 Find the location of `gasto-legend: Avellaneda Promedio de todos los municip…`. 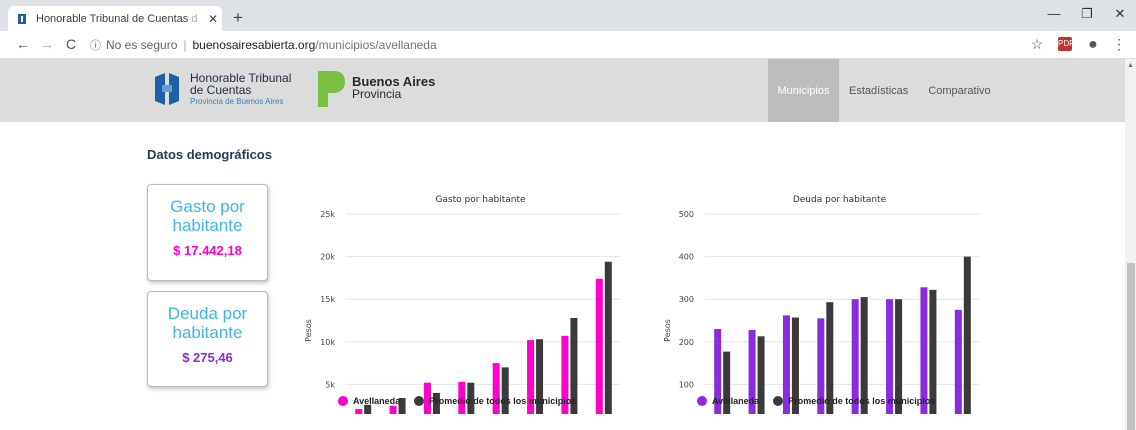

gasto-legend: Avellaneda Promedio de todos los municip… is located at coordinates (464, 401).